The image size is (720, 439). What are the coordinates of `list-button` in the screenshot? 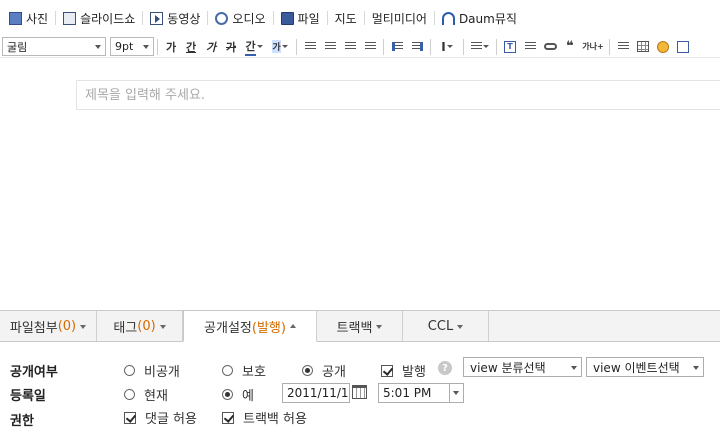 It's located at (480, 46).